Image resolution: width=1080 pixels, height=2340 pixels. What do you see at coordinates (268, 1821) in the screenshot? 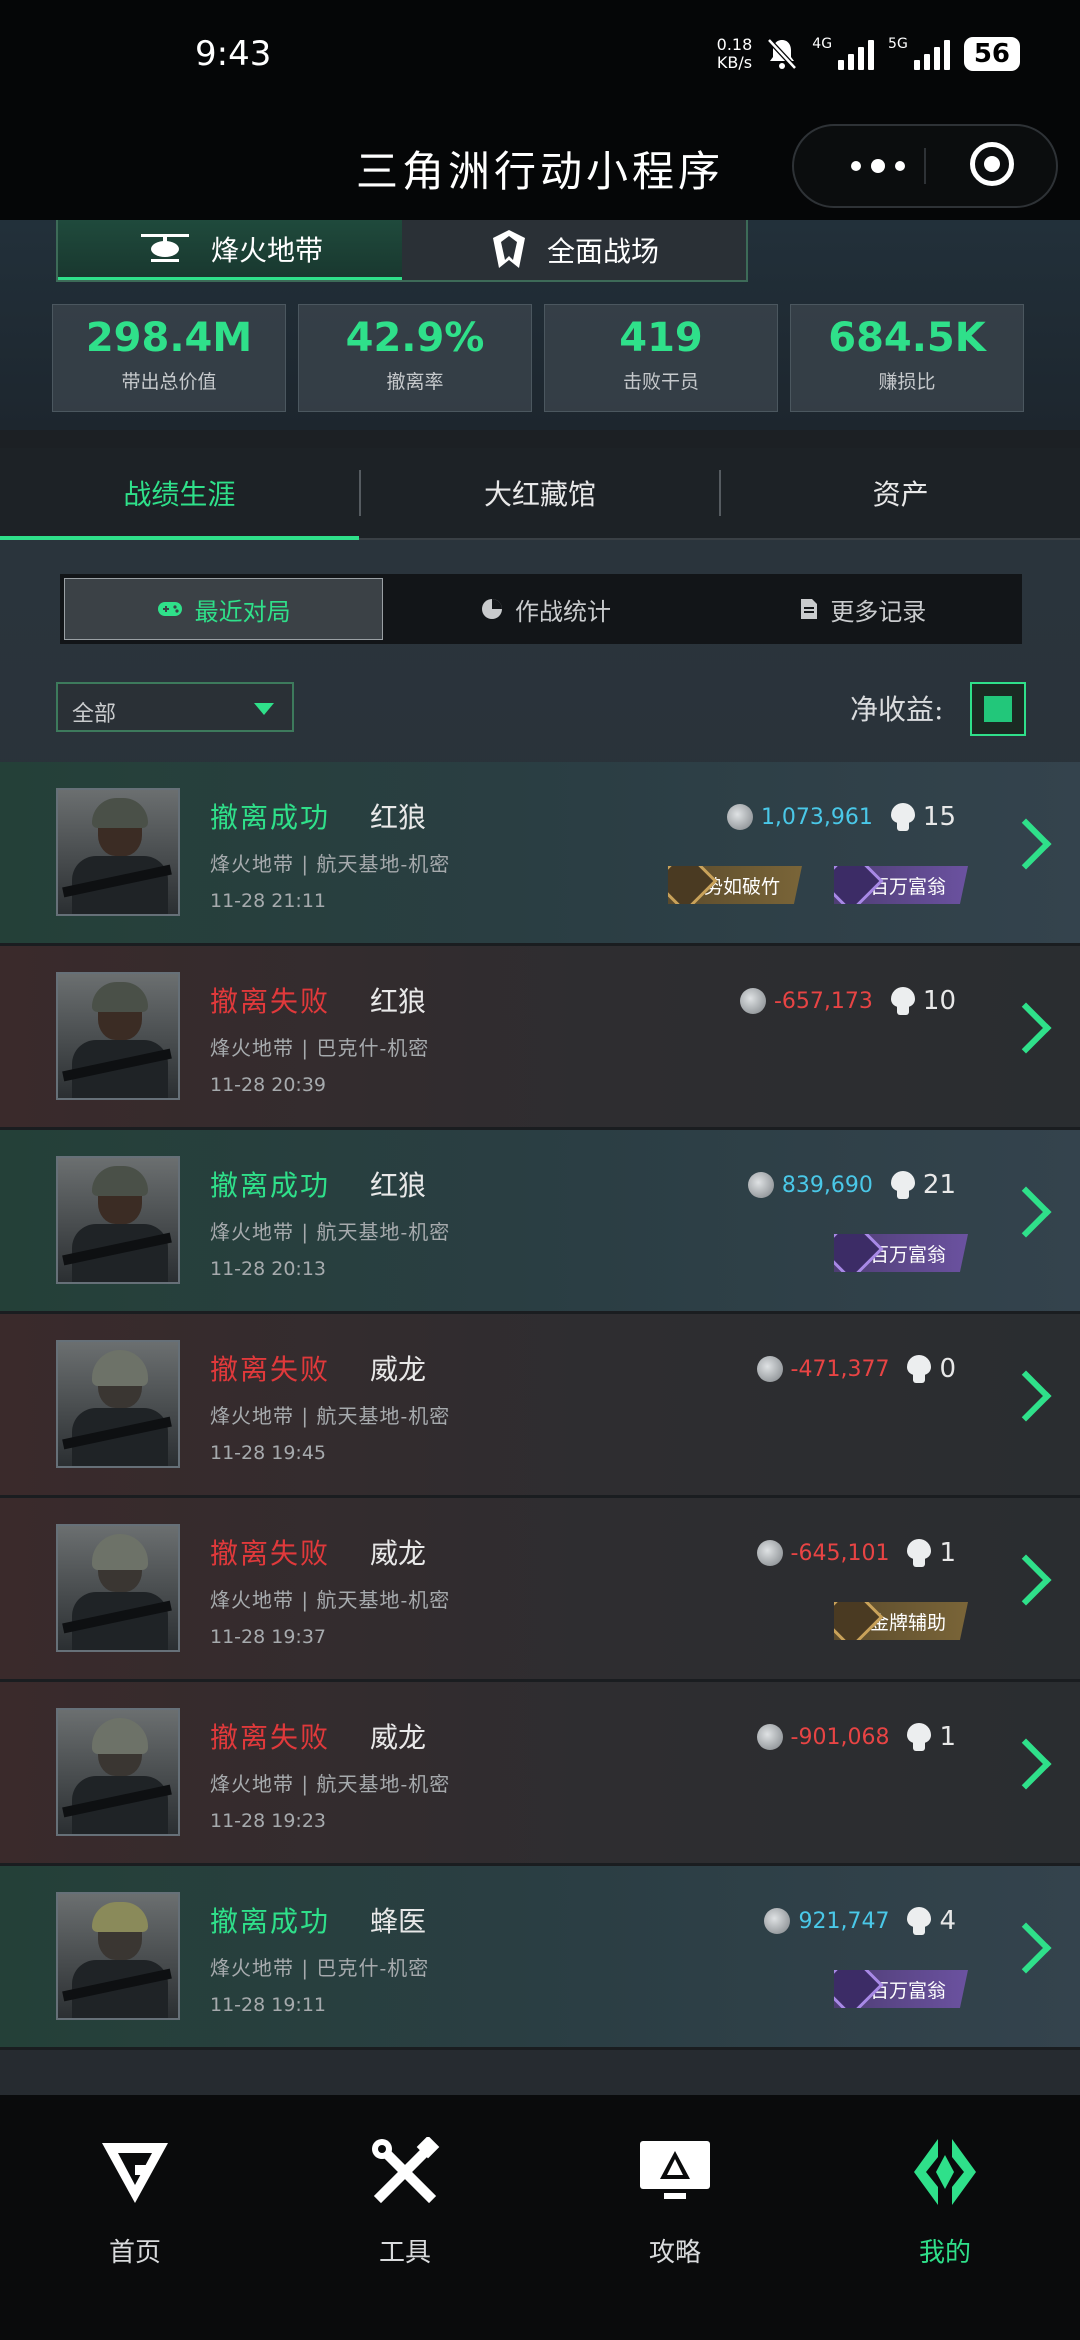
I see `match-time: 11-28 19:23` at bounding box center [268, 1821].